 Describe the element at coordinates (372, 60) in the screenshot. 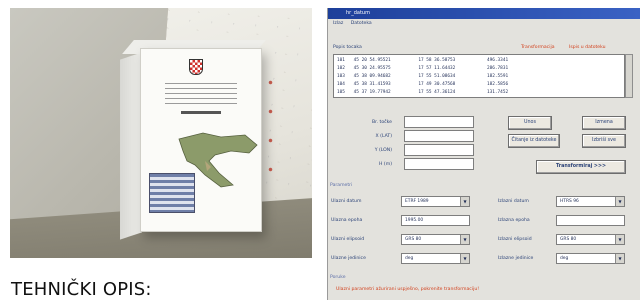

I see `point-latitude: 45 20 54.95521` at that location.